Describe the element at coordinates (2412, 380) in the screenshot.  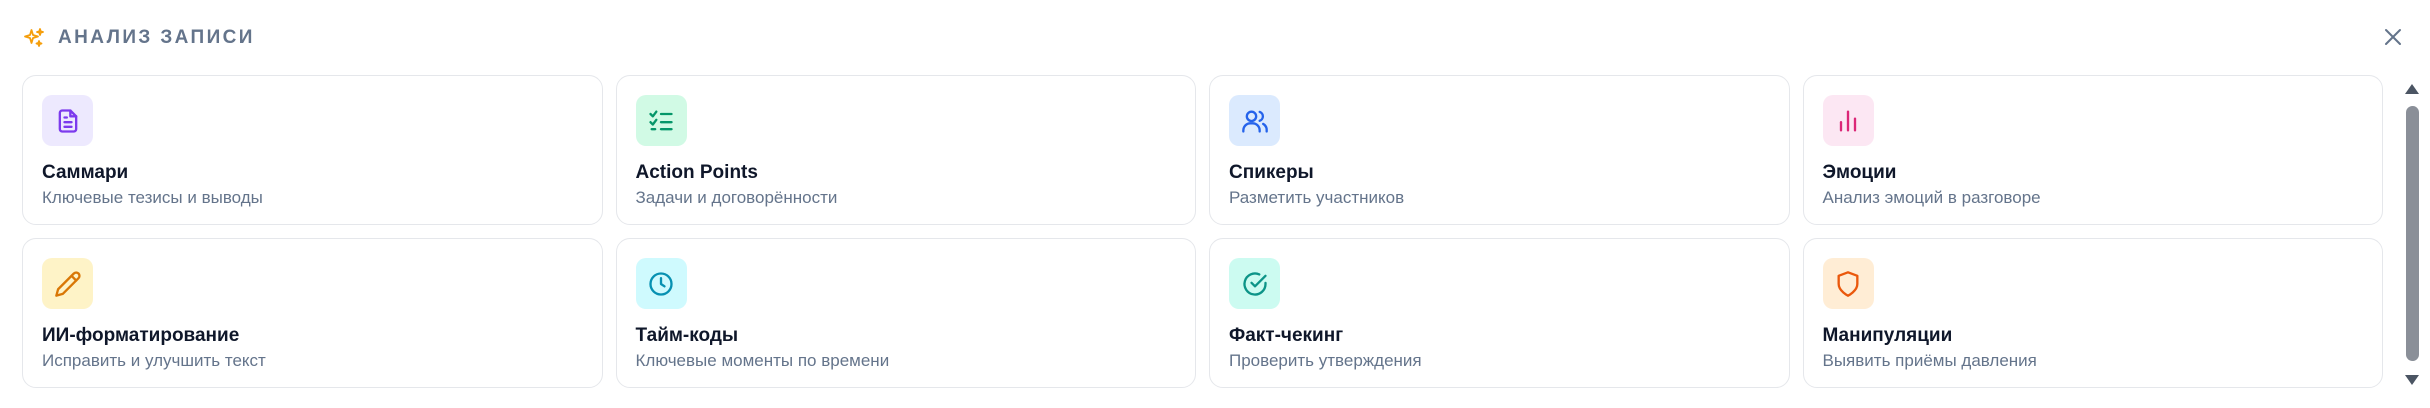
I see `scroll-down-arrow-icon` at that location.